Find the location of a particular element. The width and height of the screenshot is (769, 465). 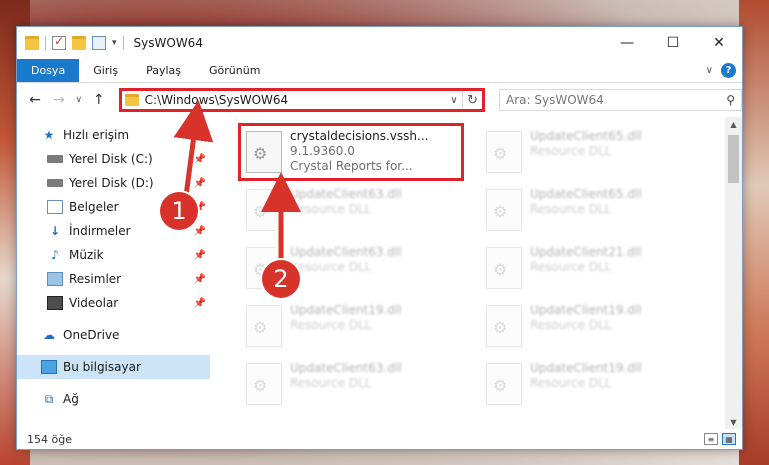

scroll-up-icon: ▲ is located at coordinates (733, 124).